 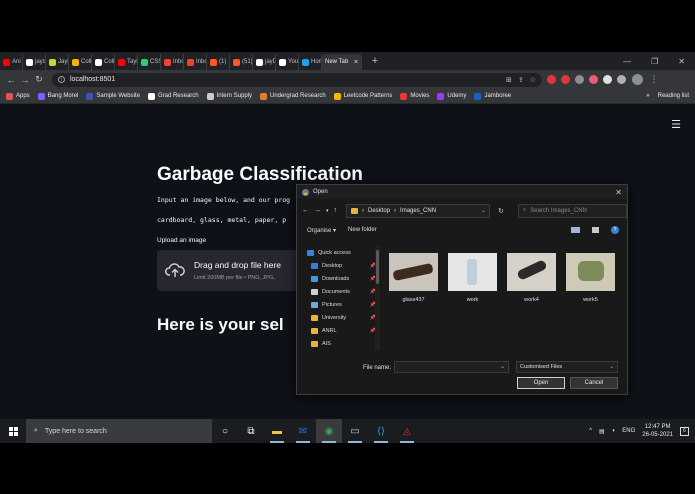 I want to click on bookmark-item: Apps, so click(x=18, y=96).